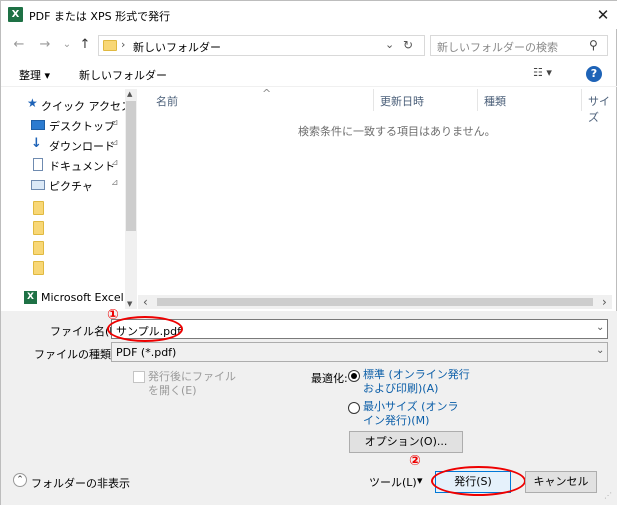  What do you see at coordinates (561, 482) in the screenshot?
I see `cancel-button: キャンセル` at bounding box center [561, 482].